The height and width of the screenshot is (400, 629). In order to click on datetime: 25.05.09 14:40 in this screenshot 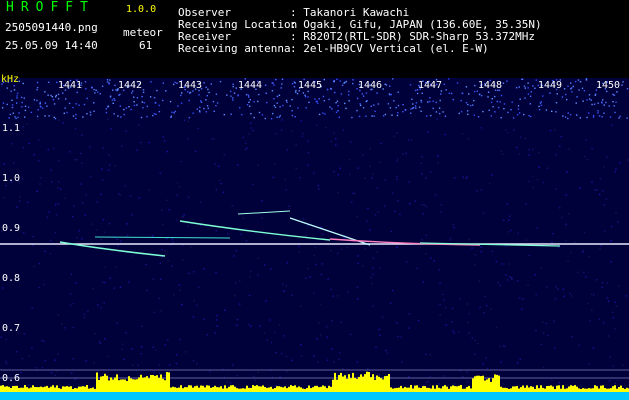, I will do `click(51, 45)`.